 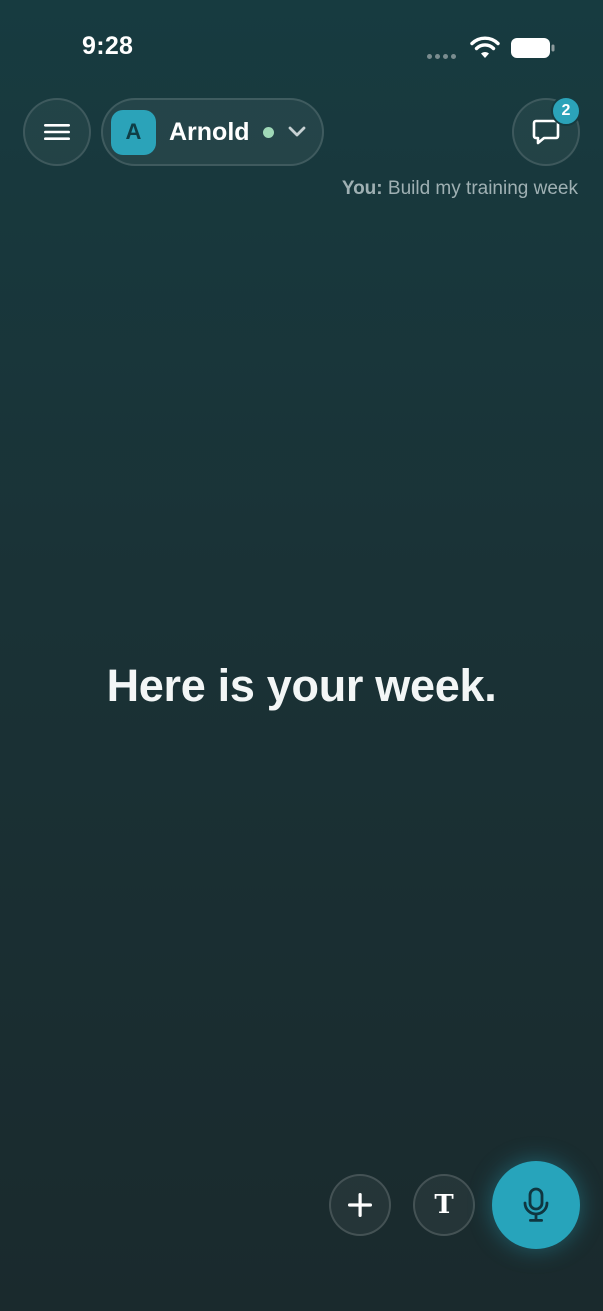 I want to click on page-headline: Here is your week., so click(x=301, y=685).